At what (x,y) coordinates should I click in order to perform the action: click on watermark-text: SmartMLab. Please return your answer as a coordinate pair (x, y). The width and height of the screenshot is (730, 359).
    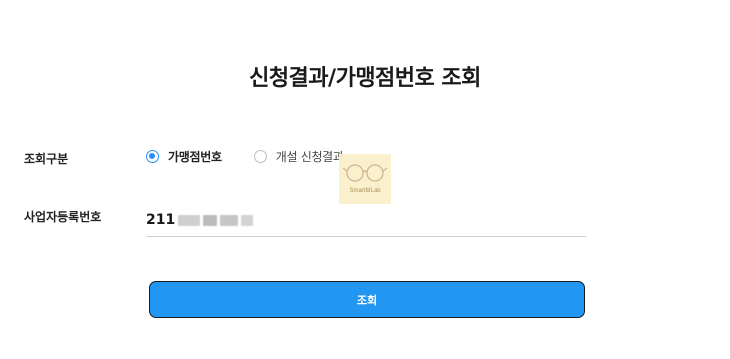
    Looking at the image, I should click on (365, 191).